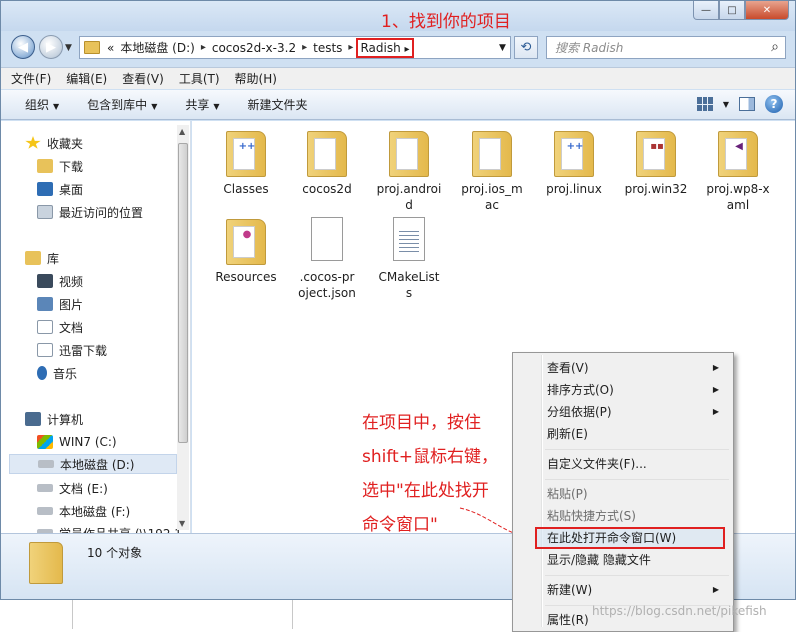 This screenshot has height=632, width=796. Describe the element at coordinates (327, 259) in the screenshot. I see `file-item-cocos-project-json: .cocos-pr oject.json` at that location.